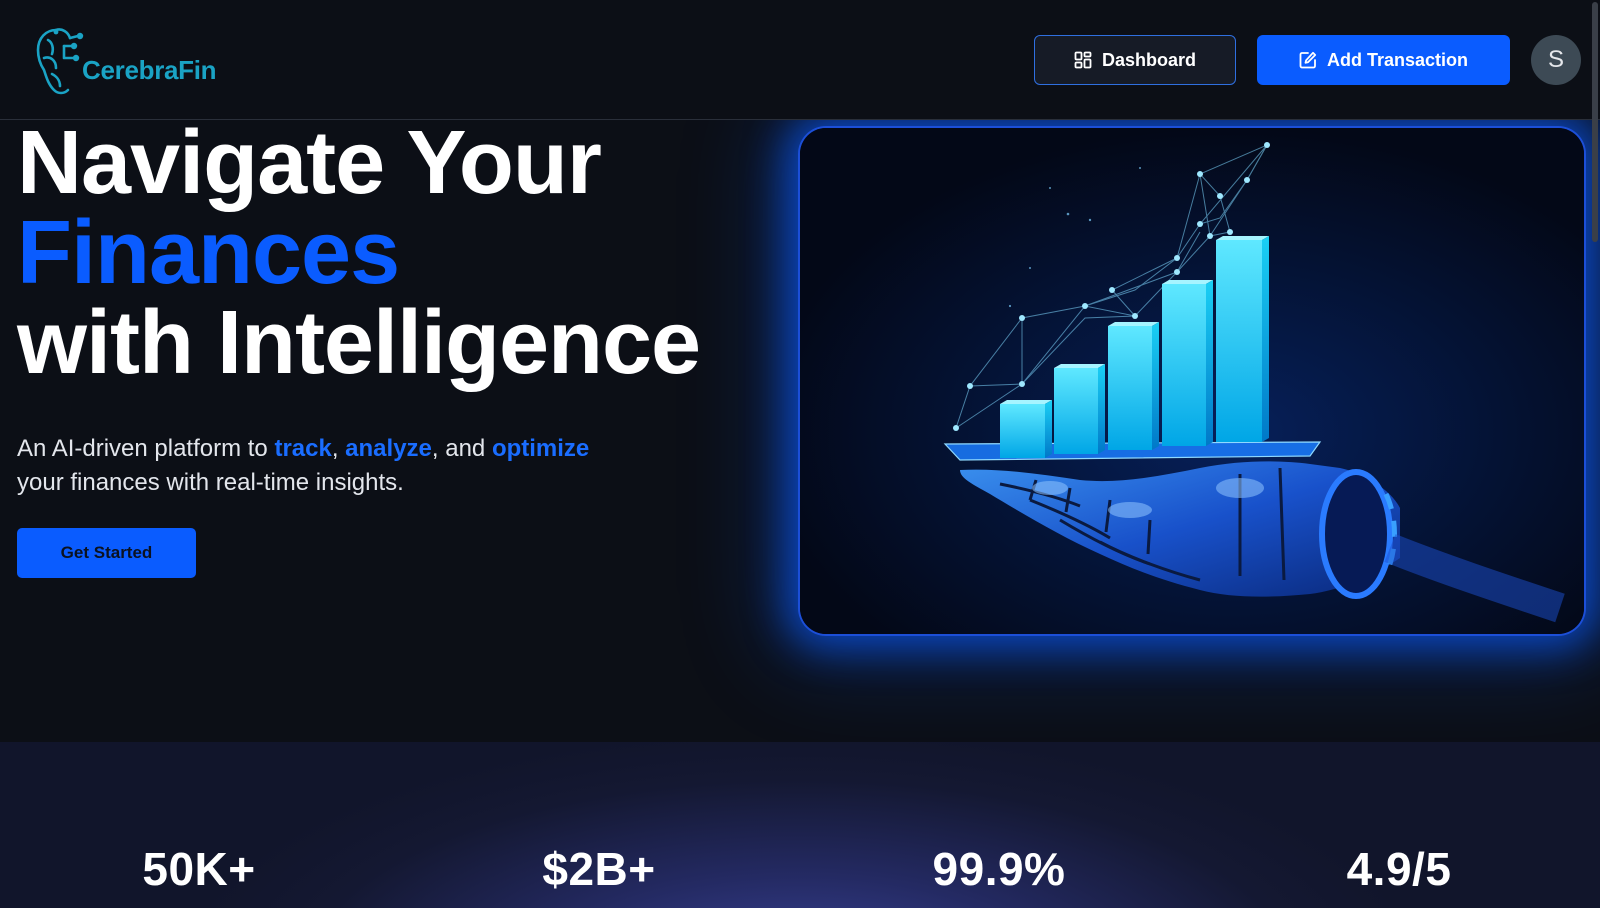  What do you see at coordinates (999, 869) in the screenshot?
I see `stat-uptime: 99.9%` at bounding box center [999, 869].